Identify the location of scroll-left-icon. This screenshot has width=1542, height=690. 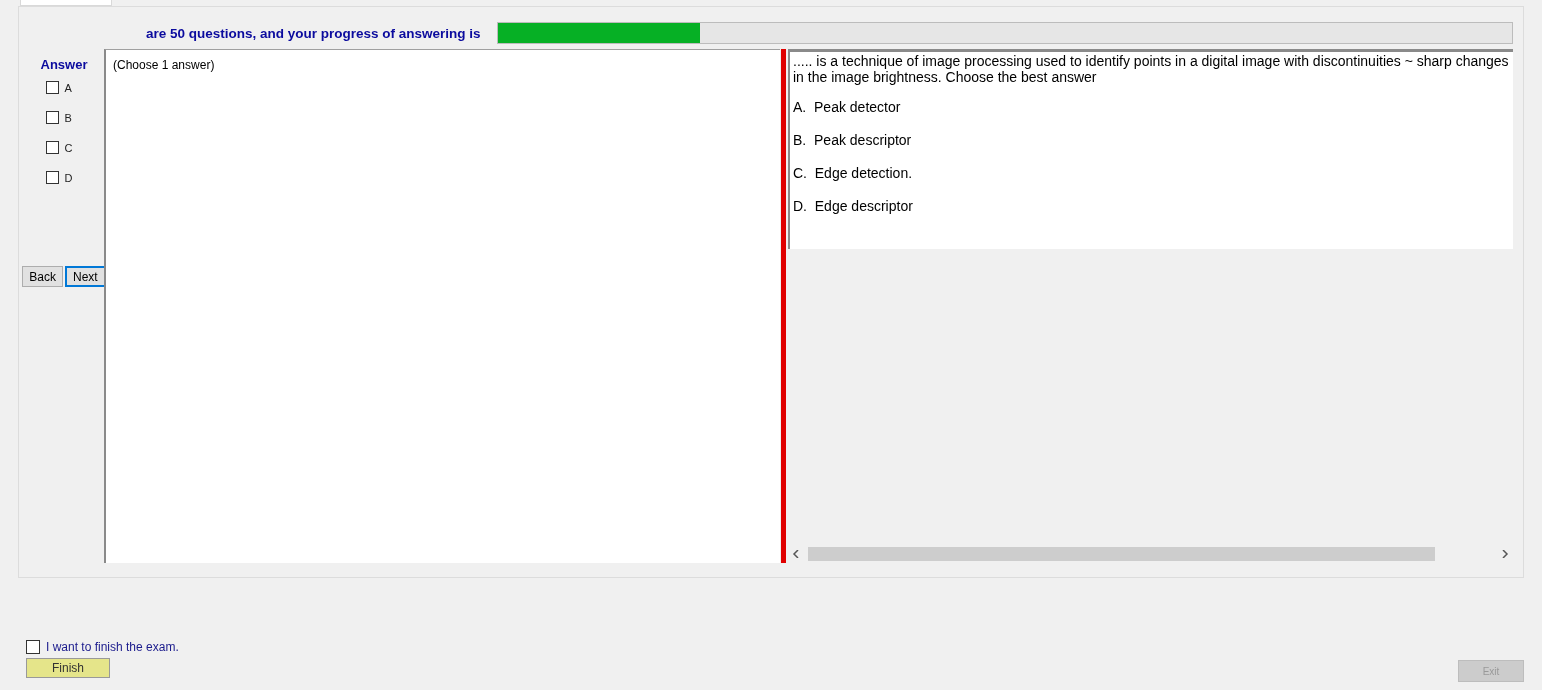
(796, 554).